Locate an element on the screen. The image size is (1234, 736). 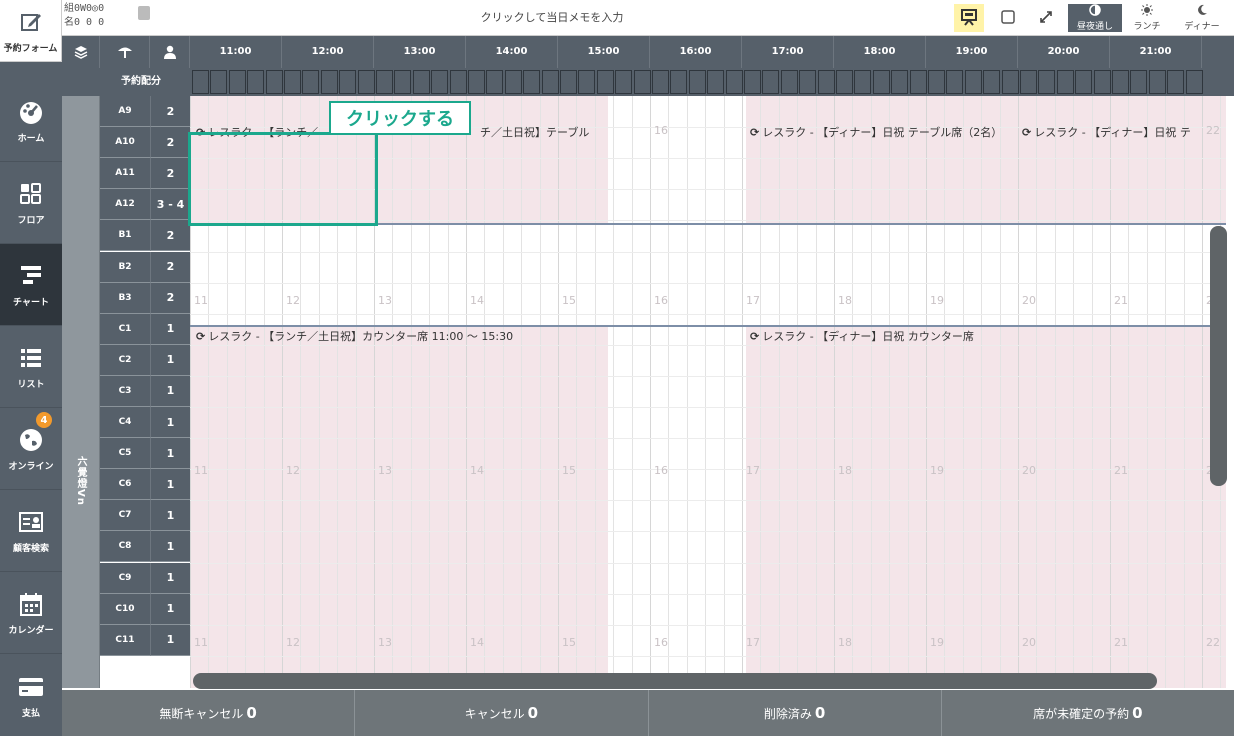
layers-icon is located at coordinates (81, 52).